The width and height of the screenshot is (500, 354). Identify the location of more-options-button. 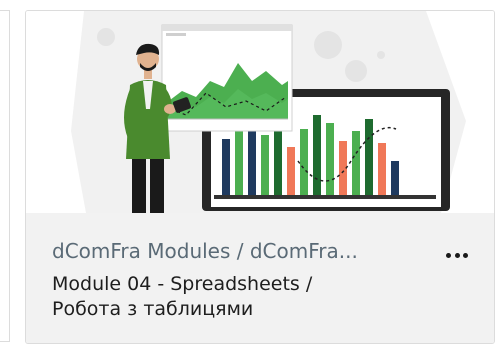
(457, 255).